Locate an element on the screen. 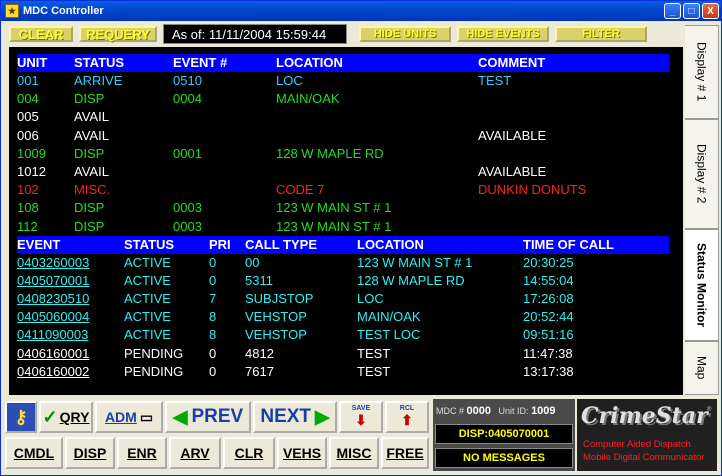  events-col-call-type: CALL TYPE is located at coordinates (281, 244).